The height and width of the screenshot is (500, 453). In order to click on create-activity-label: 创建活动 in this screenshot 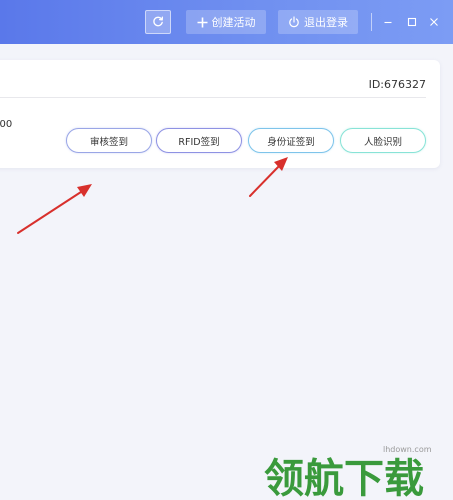, I will do `click(233, 22)`.